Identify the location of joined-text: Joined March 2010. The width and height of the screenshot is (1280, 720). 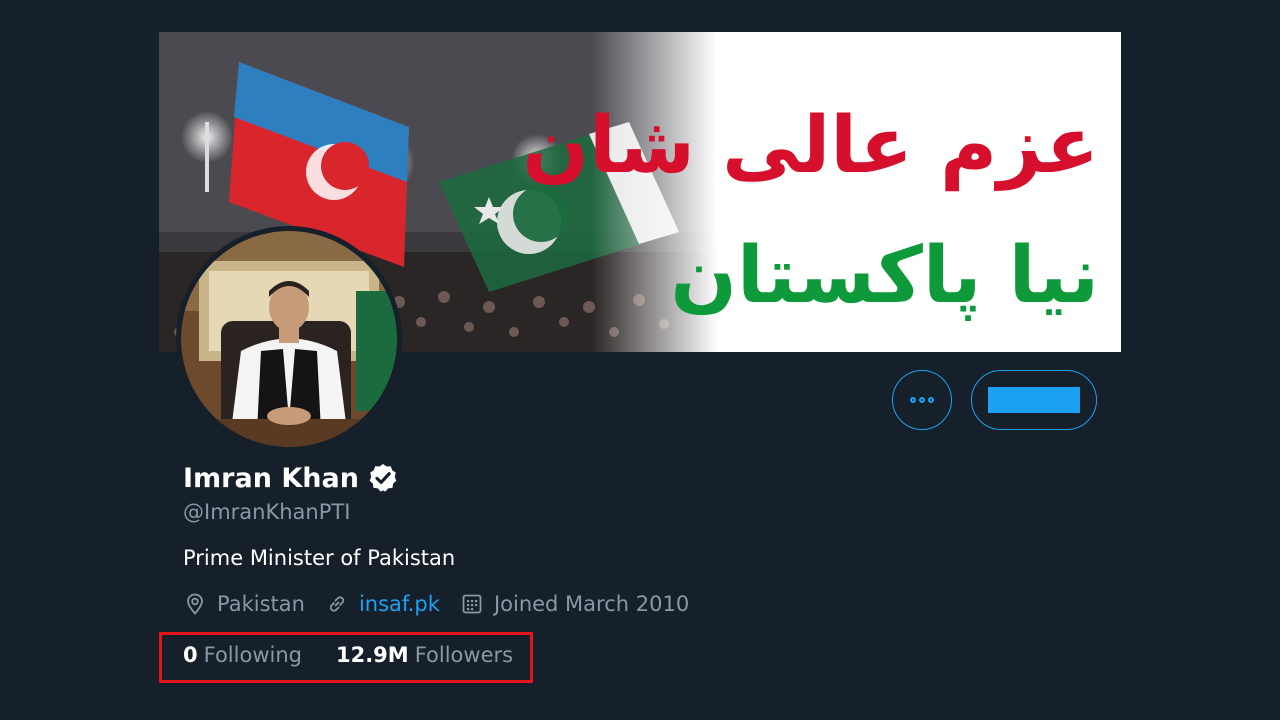
(591, 604).